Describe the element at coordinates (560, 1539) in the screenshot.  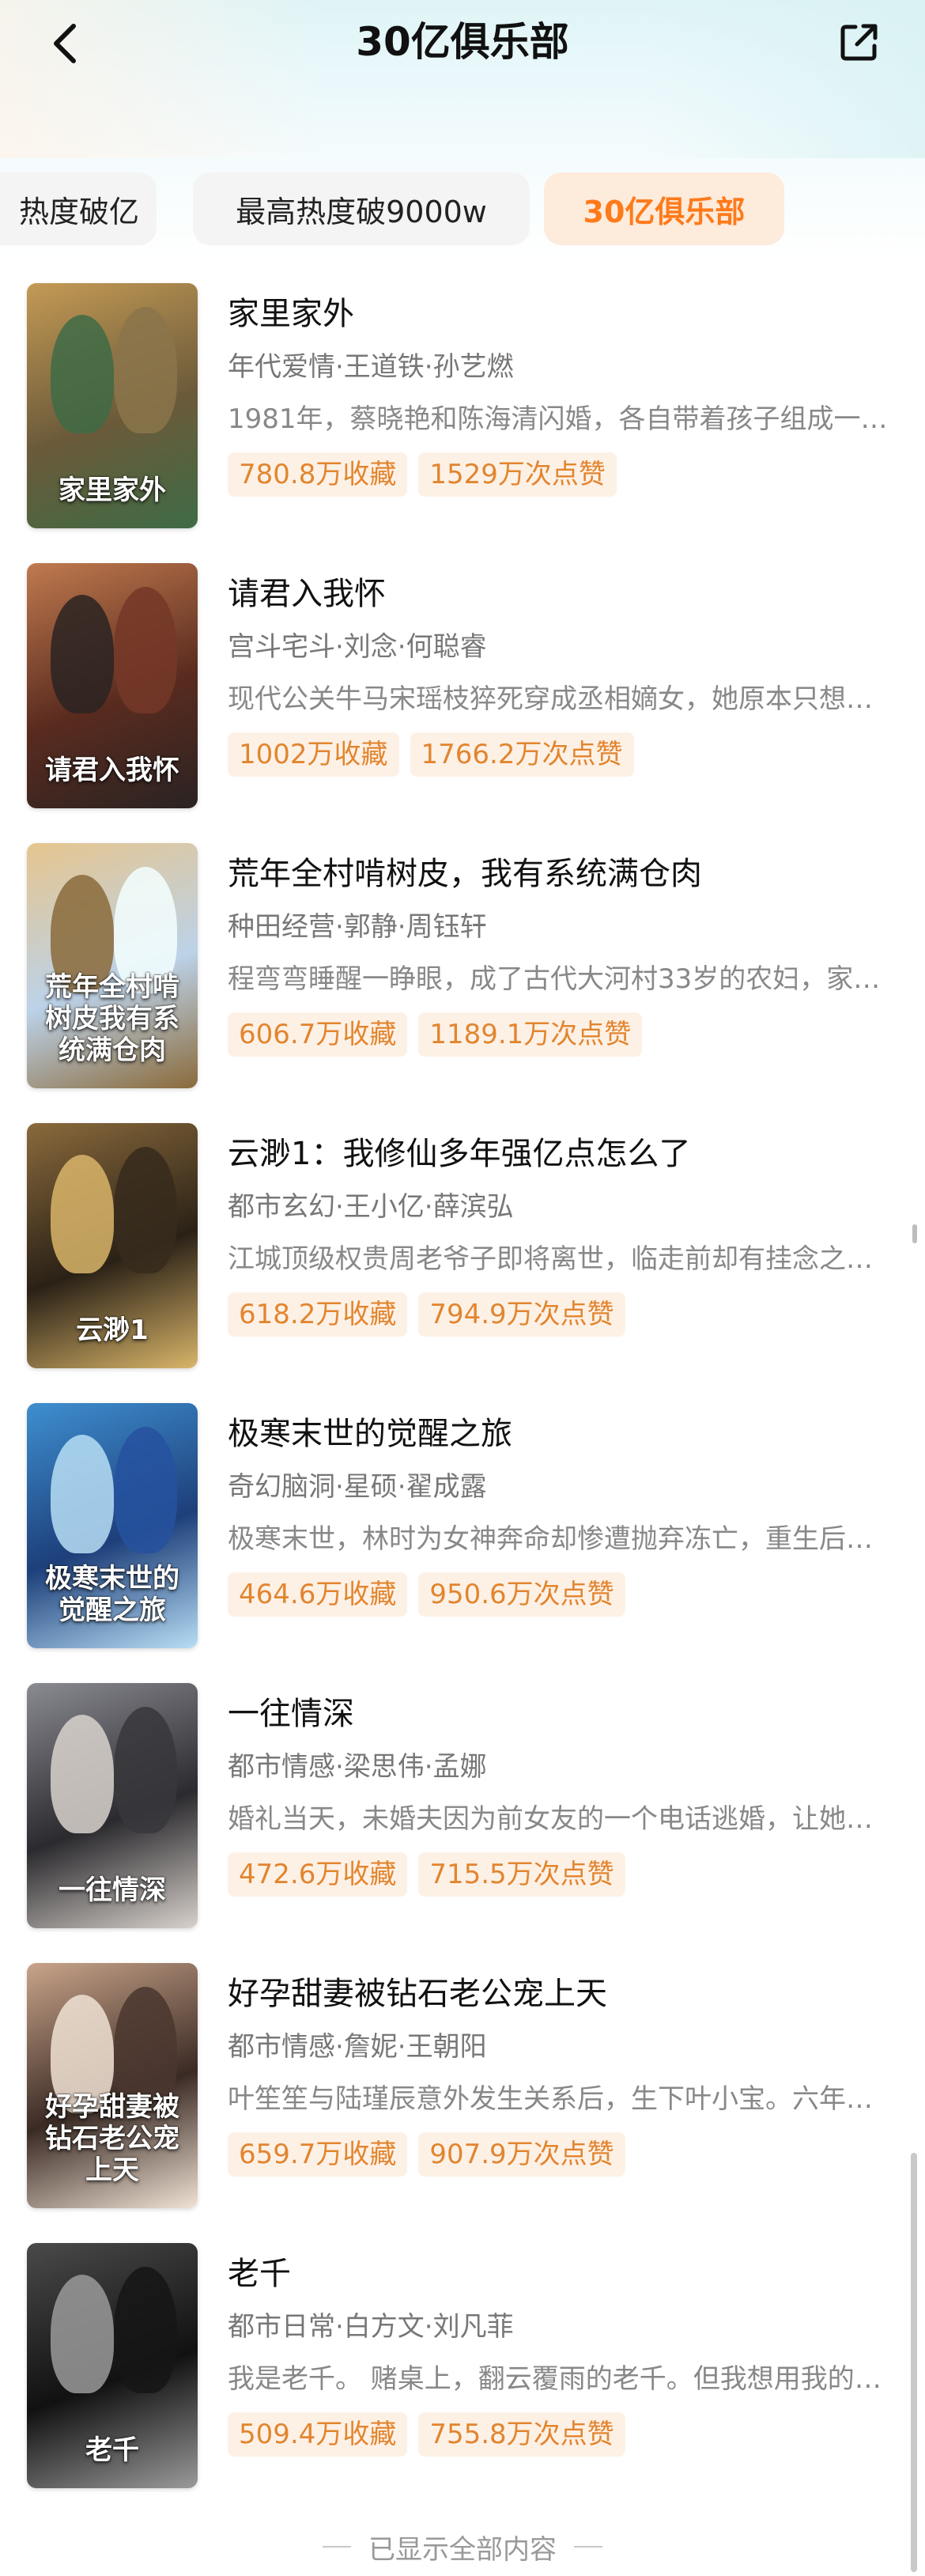
I see `drama-description: 极寒末世，林时为女神奔命却惨遭抛弃冻亡，重生后觉醒系统` at that location.